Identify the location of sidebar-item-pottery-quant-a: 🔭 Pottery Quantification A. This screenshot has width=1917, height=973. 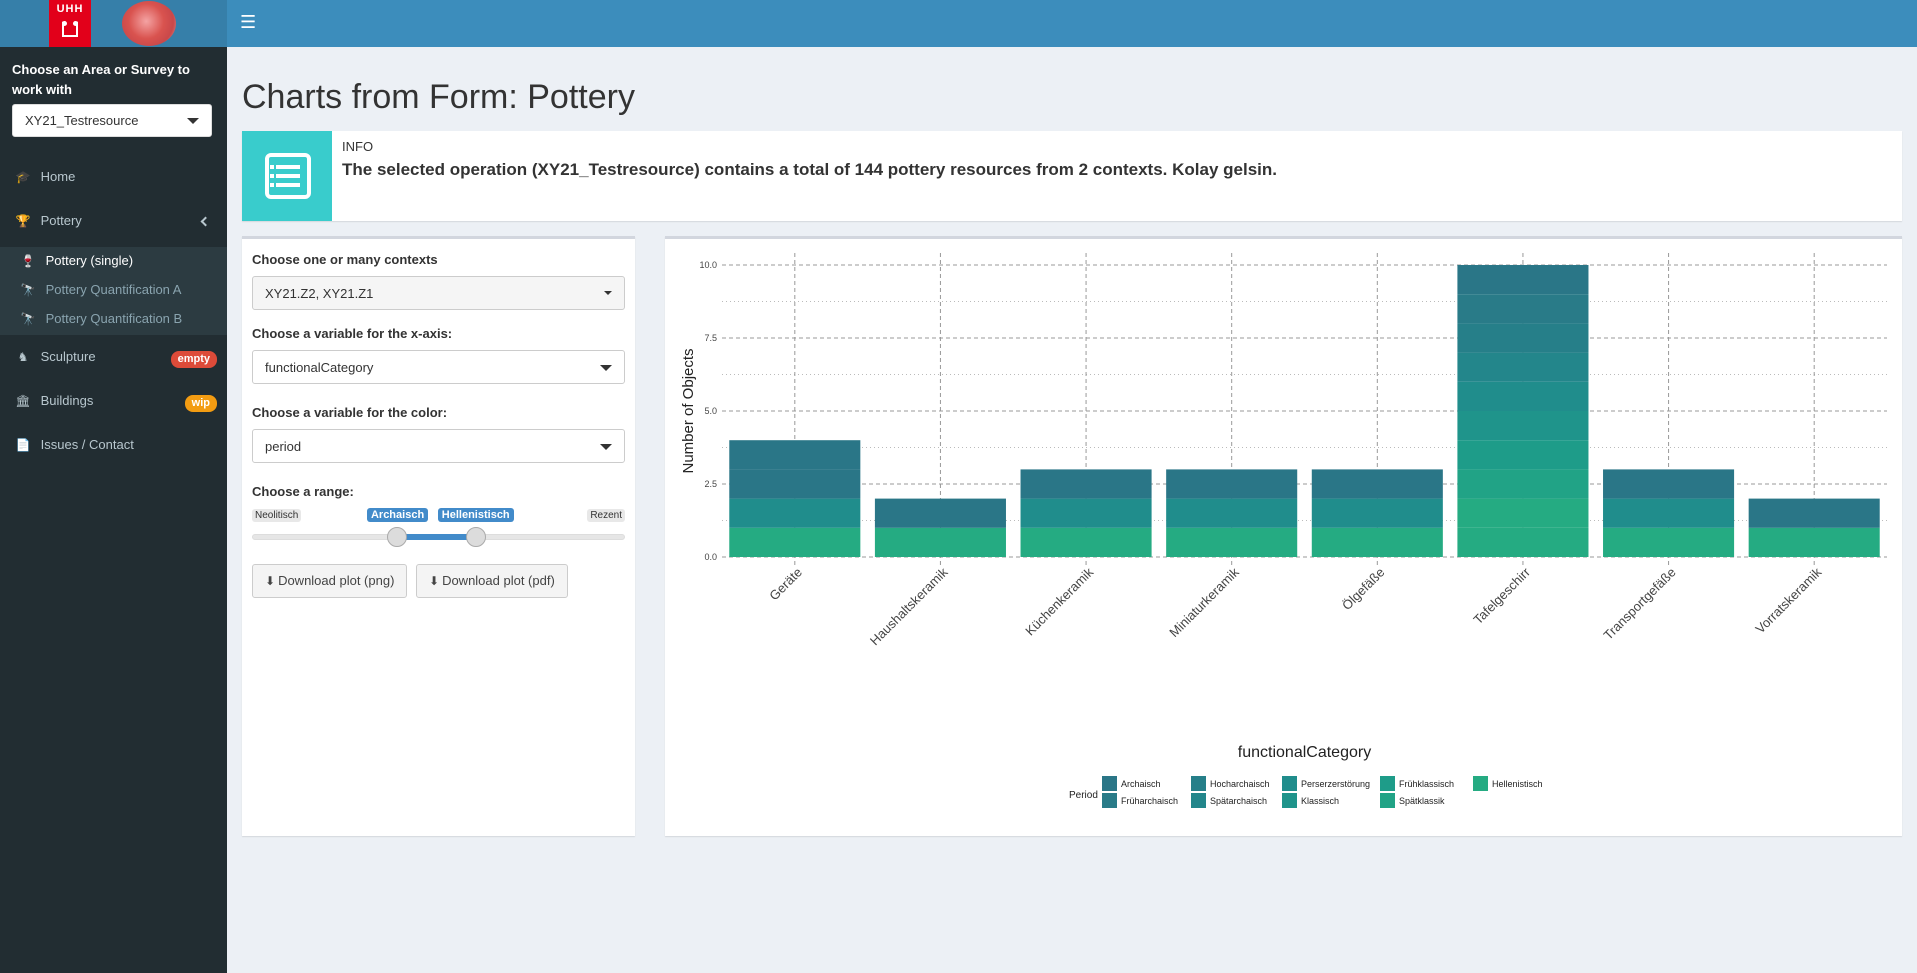
(113, 290).